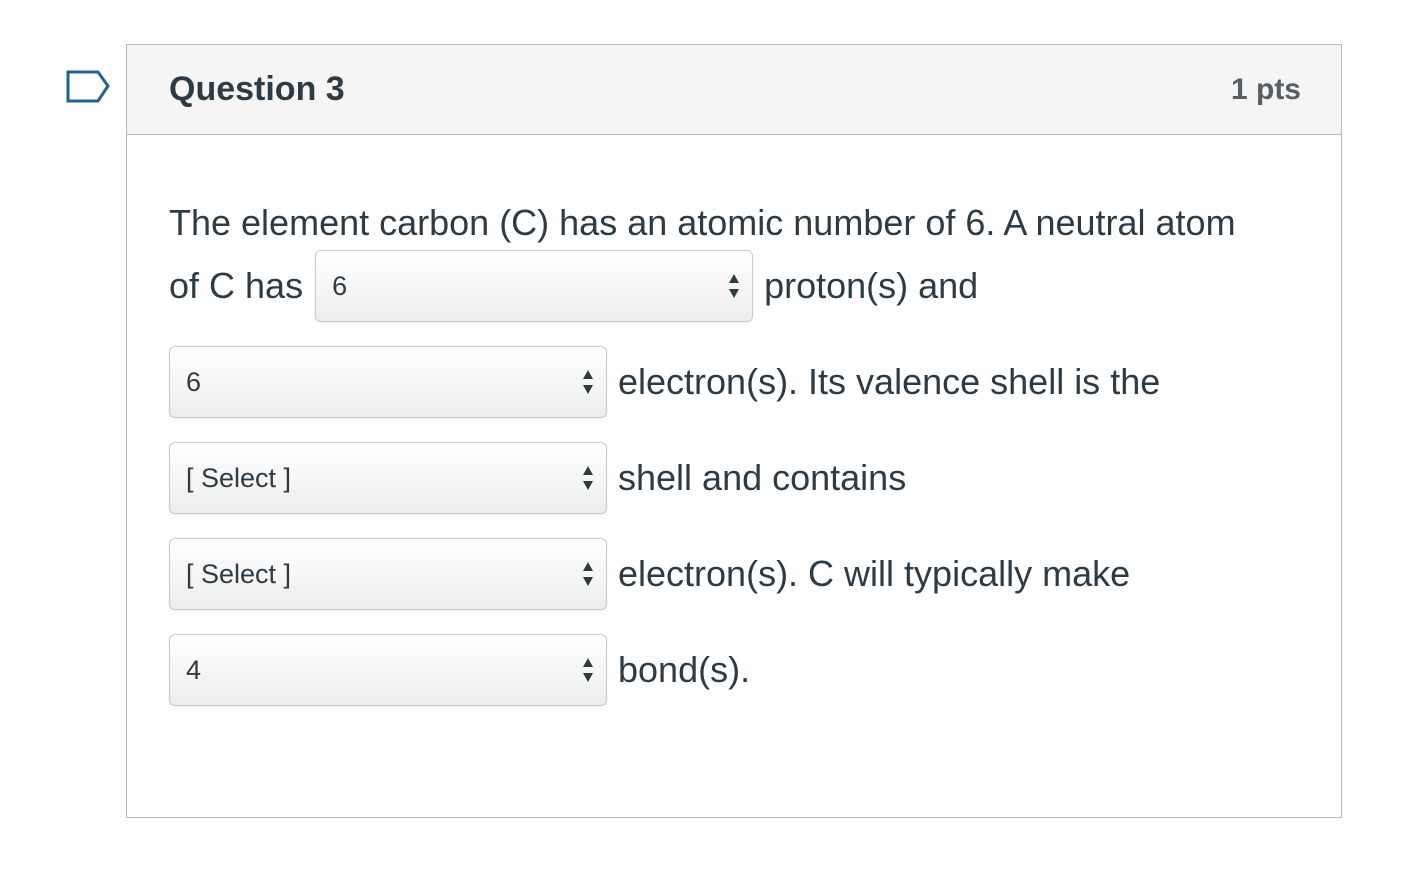 The image size is (1422, 880). Describe the element at coordinates (340, 285) in the screenshot. I see `protons-select-value: 6` at that location.